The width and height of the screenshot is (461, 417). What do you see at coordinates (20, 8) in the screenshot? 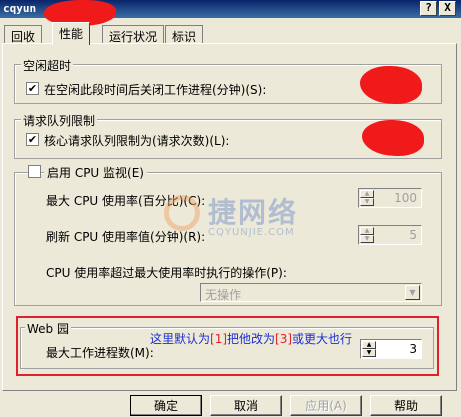
I see `window-title: cqyun` at bounding box center [20, 8].